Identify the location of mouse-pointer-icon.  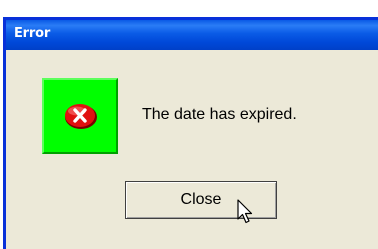
(245, 211).